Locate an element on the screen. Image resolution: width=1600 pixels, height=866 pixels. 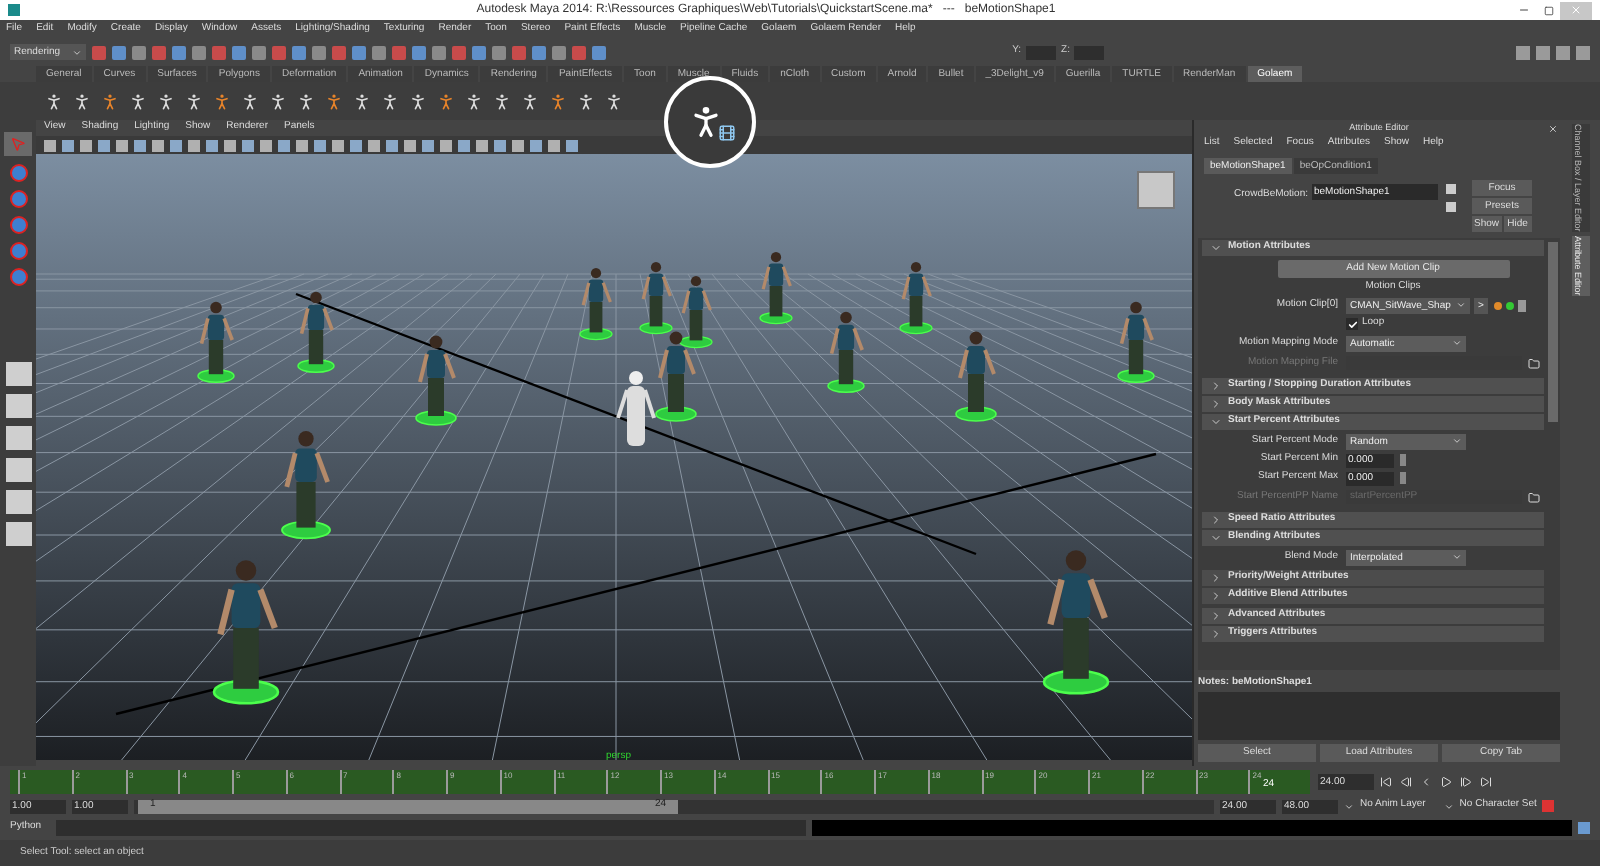
loop-checkbox is located at coordinates (1352, 324).